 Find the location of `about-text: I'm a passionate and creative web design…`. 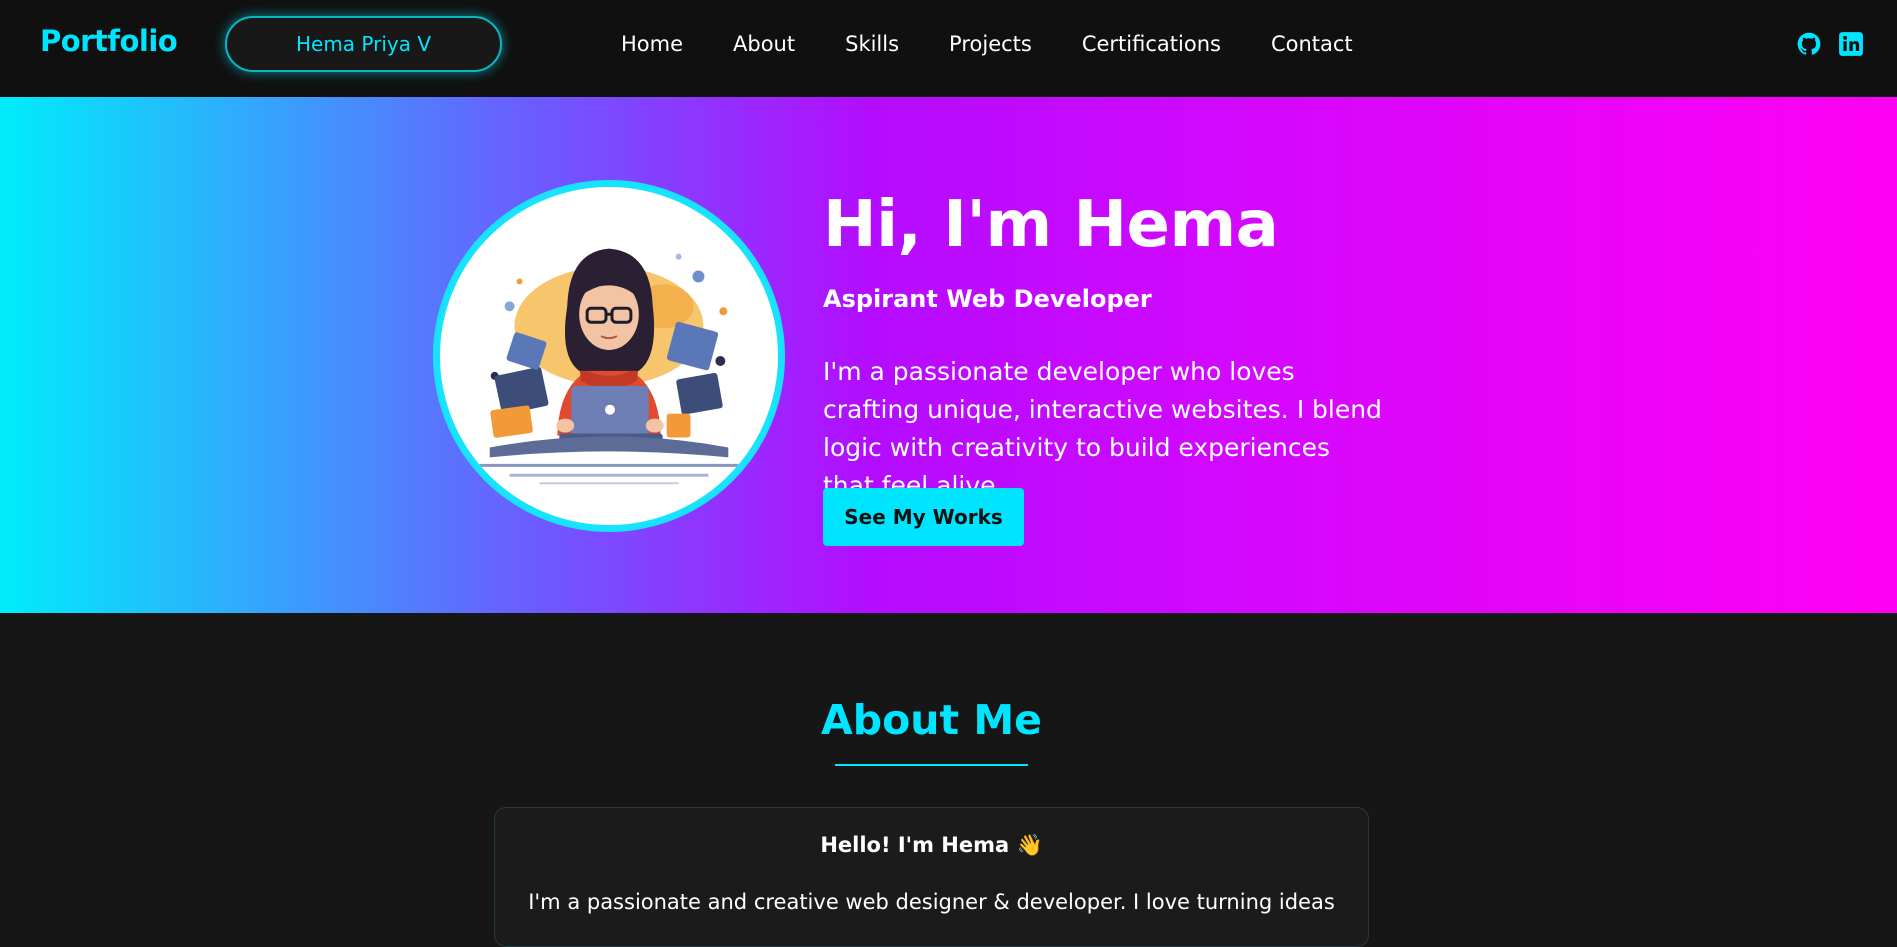

about-text: I'm a passionate and creative web design… is located at coordinates (931, 902).